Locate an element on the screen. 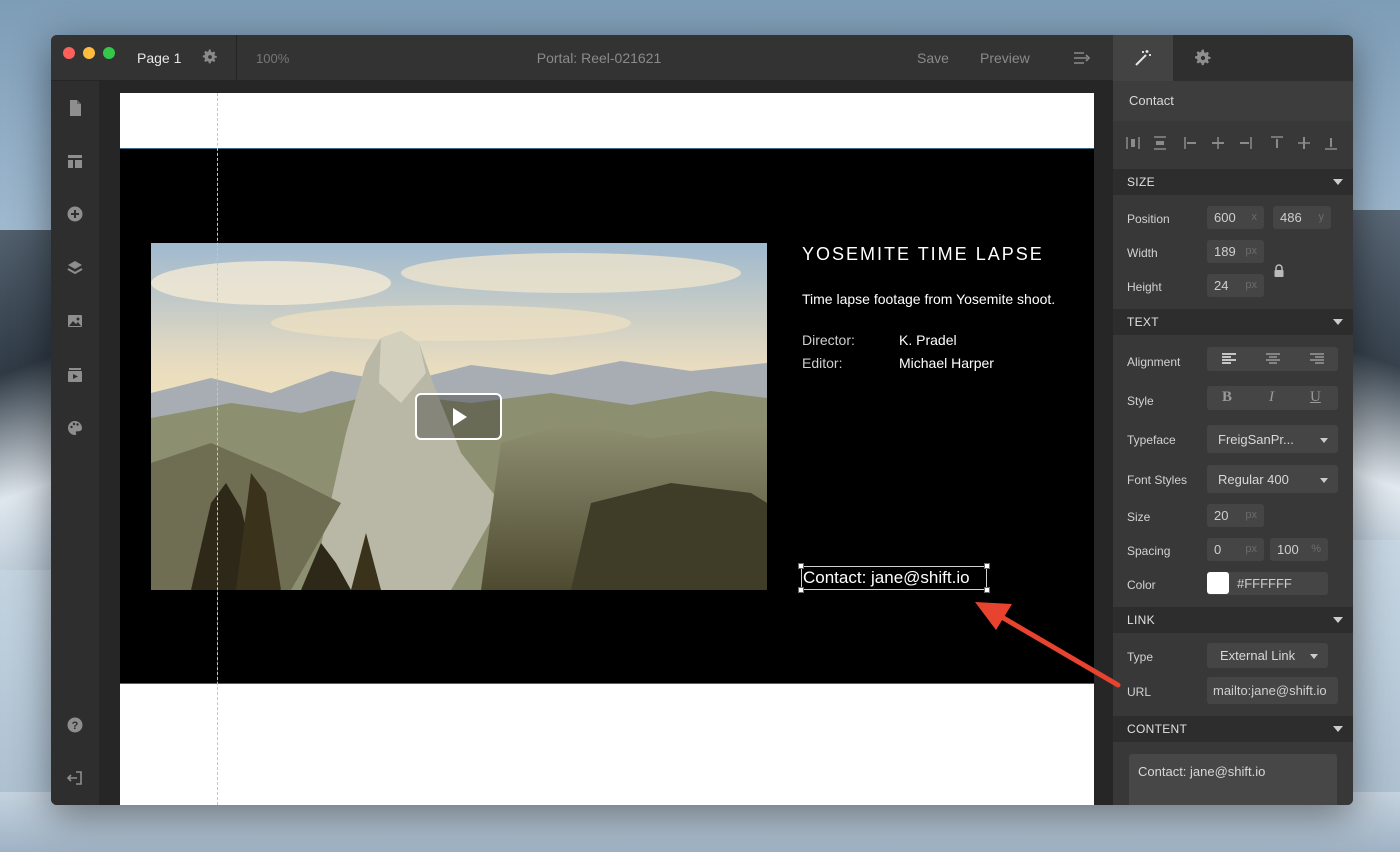  section-link-label: LINK is located at coordinates (1141, 620).